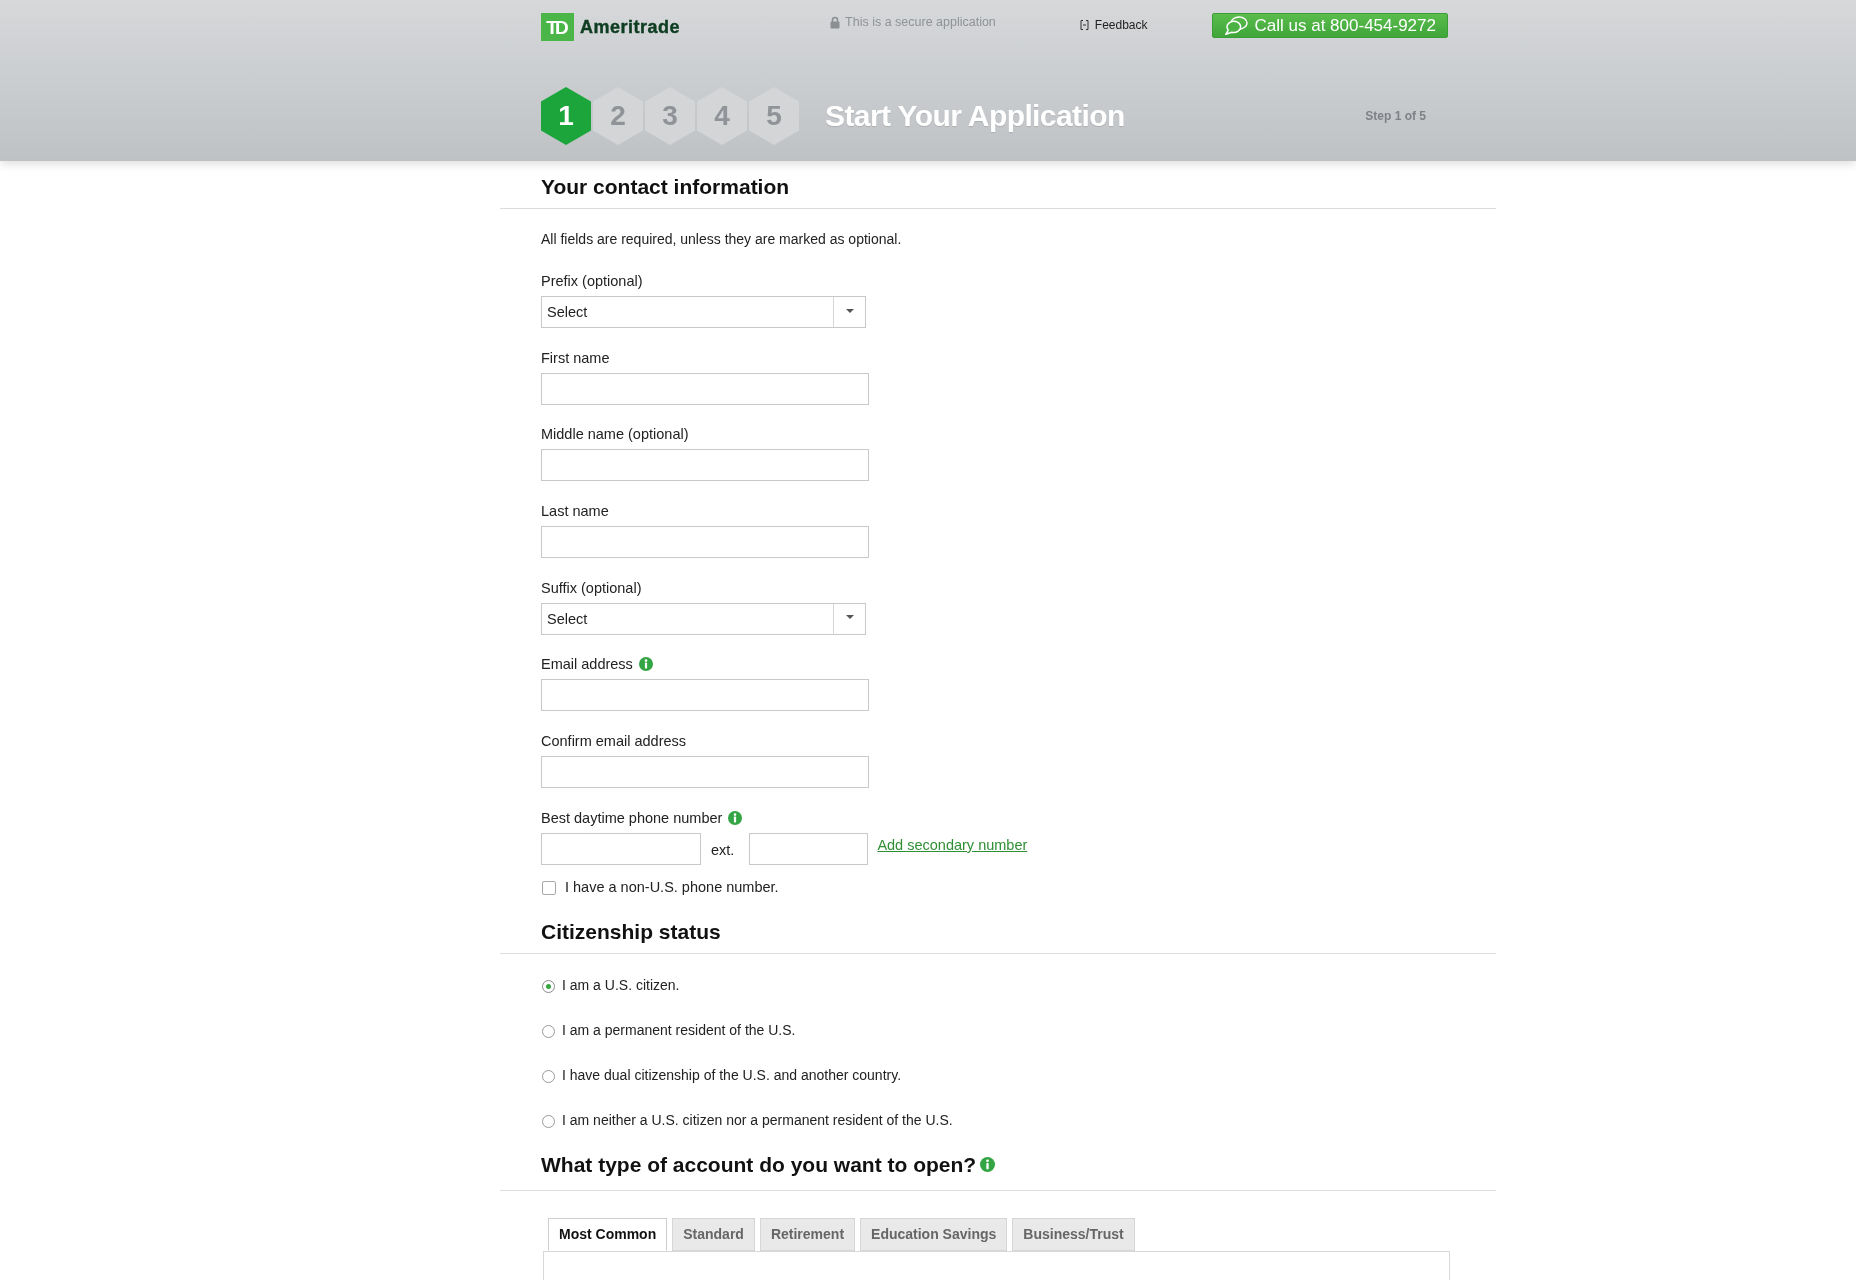 This screenshot has width=1856, height=1280. I want to click on feedback-link: Feedback, so click(1113, 25).